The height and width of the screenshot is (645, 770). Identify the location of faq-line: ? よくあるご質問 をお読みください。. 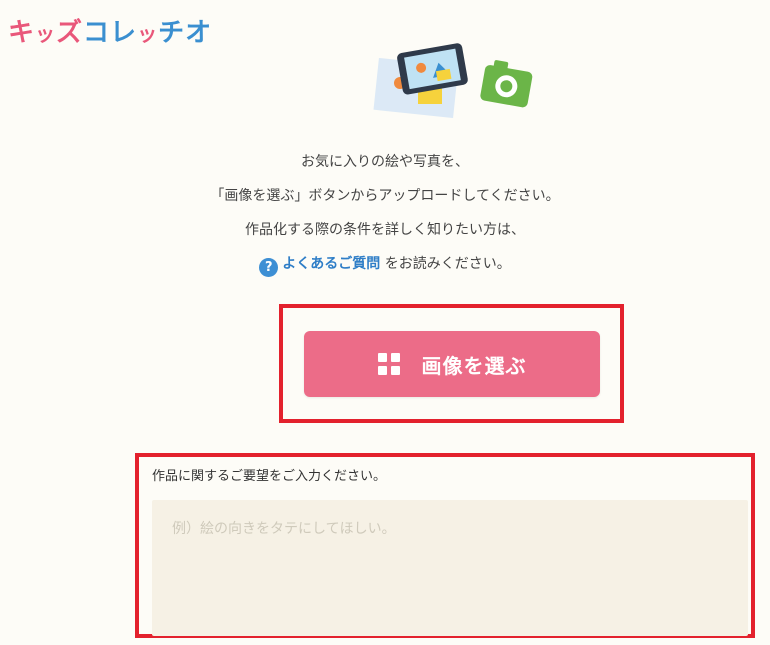
(385, 264).